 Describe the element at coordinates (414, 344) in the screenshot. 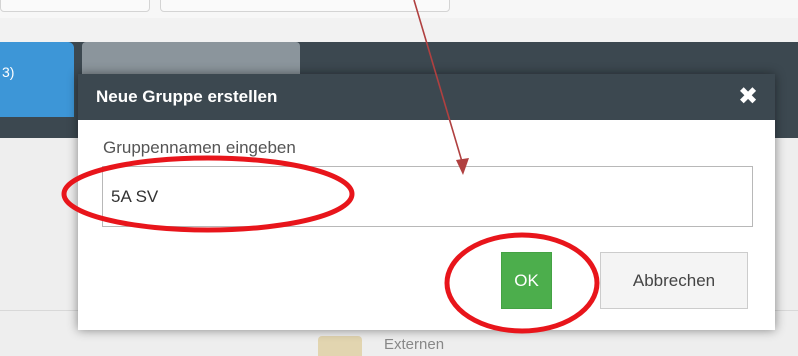

I see `background-list-item-label: Externen` at that location.